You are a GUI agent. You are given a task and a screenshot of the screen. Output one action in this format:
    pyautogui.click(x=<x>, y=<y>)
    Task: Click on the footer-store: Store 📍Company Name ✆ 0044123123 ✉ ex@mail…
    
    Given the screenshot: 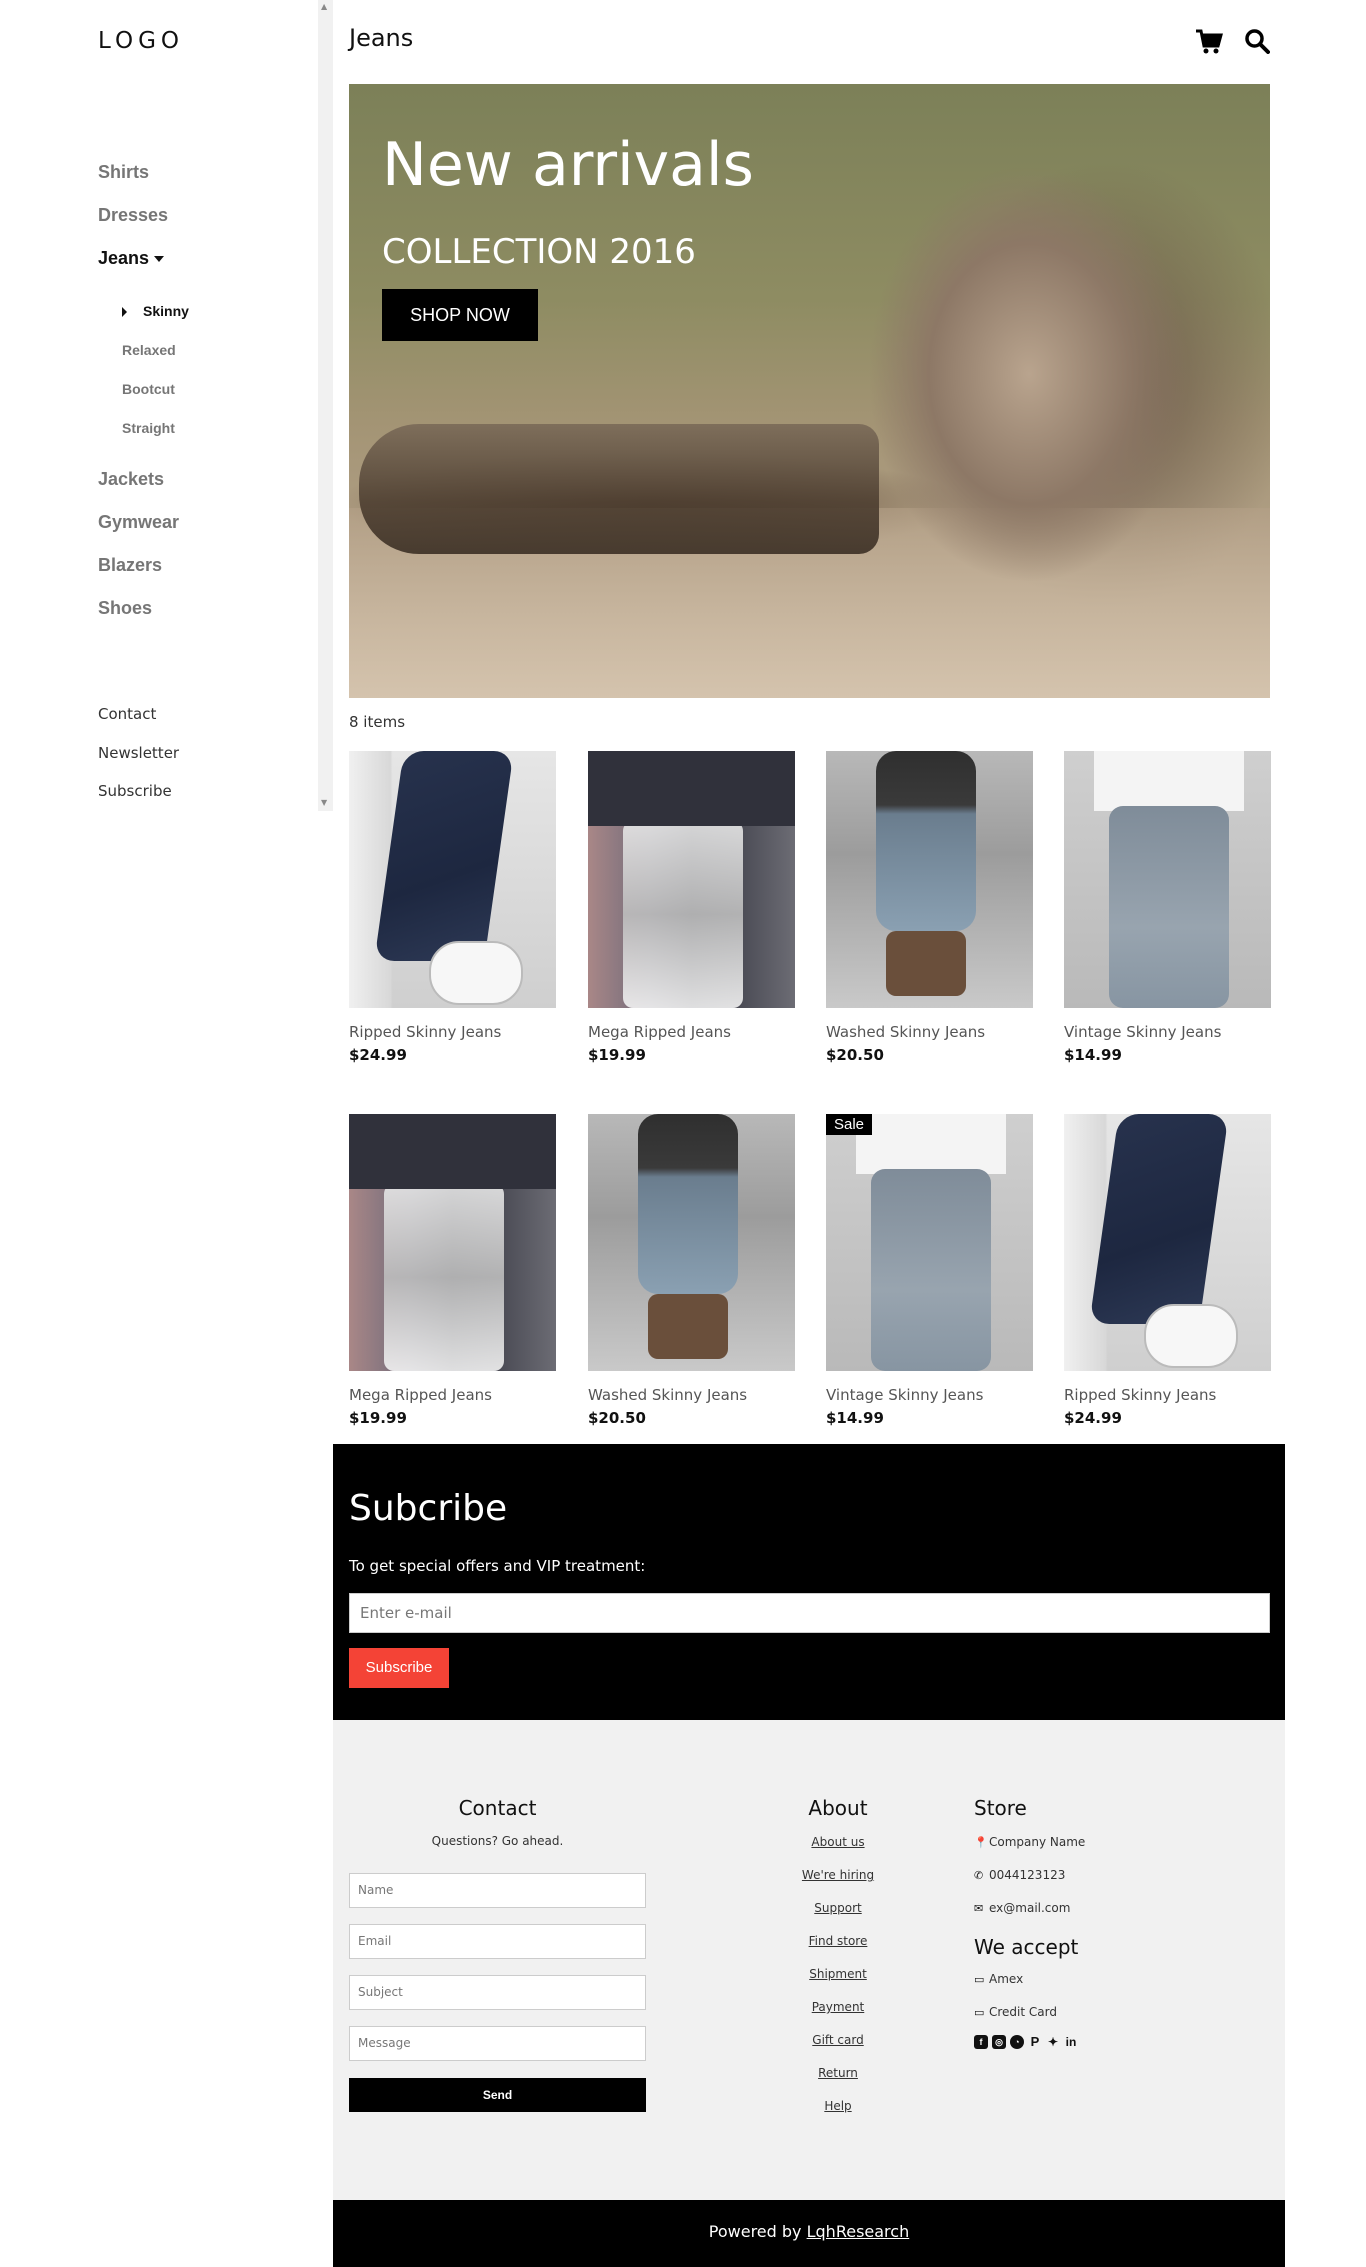 What is the action you would take?
    pyautogui.click(x=1104, y=1922)
    